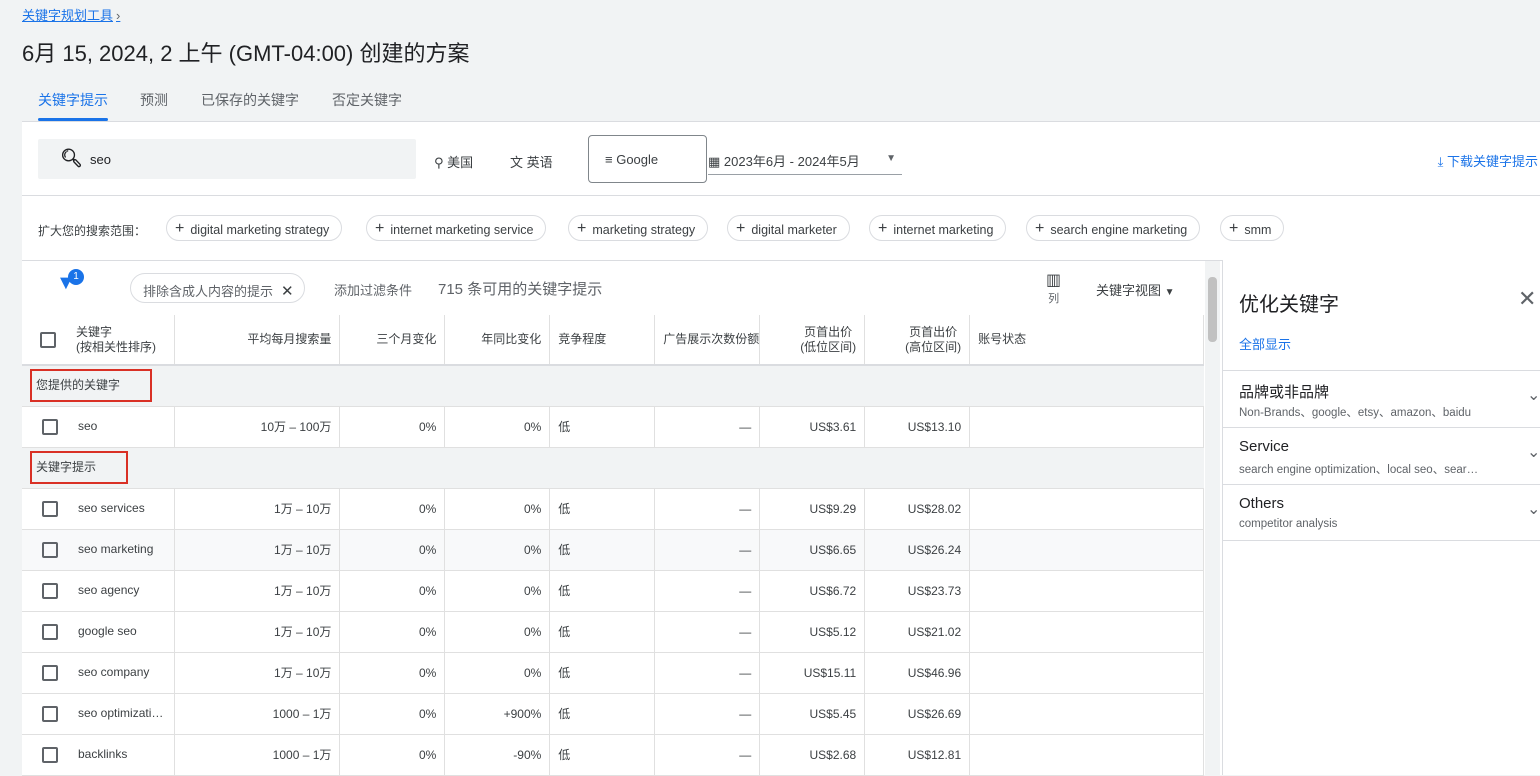  I want to click on select-all-checkbox, so click(48, 339).